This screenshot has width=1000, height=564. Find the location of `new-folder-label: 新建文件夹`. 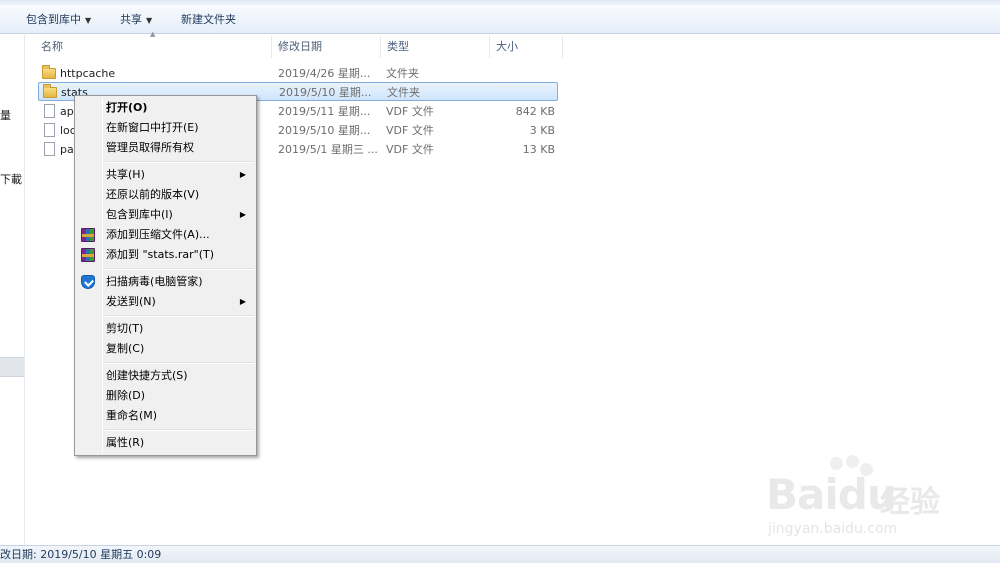

new-folder-label: 新建文件夹 is located at coordinates (208, 19).